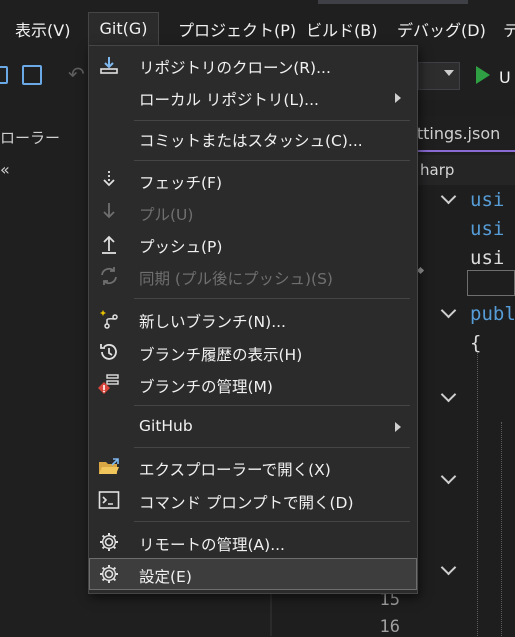 Image resolution: width=515 pixels, height=637 pixels. What do you see at coordinates (109, 352) in the screenshot?
I see `history-icon` at bounding box center [109, 352].